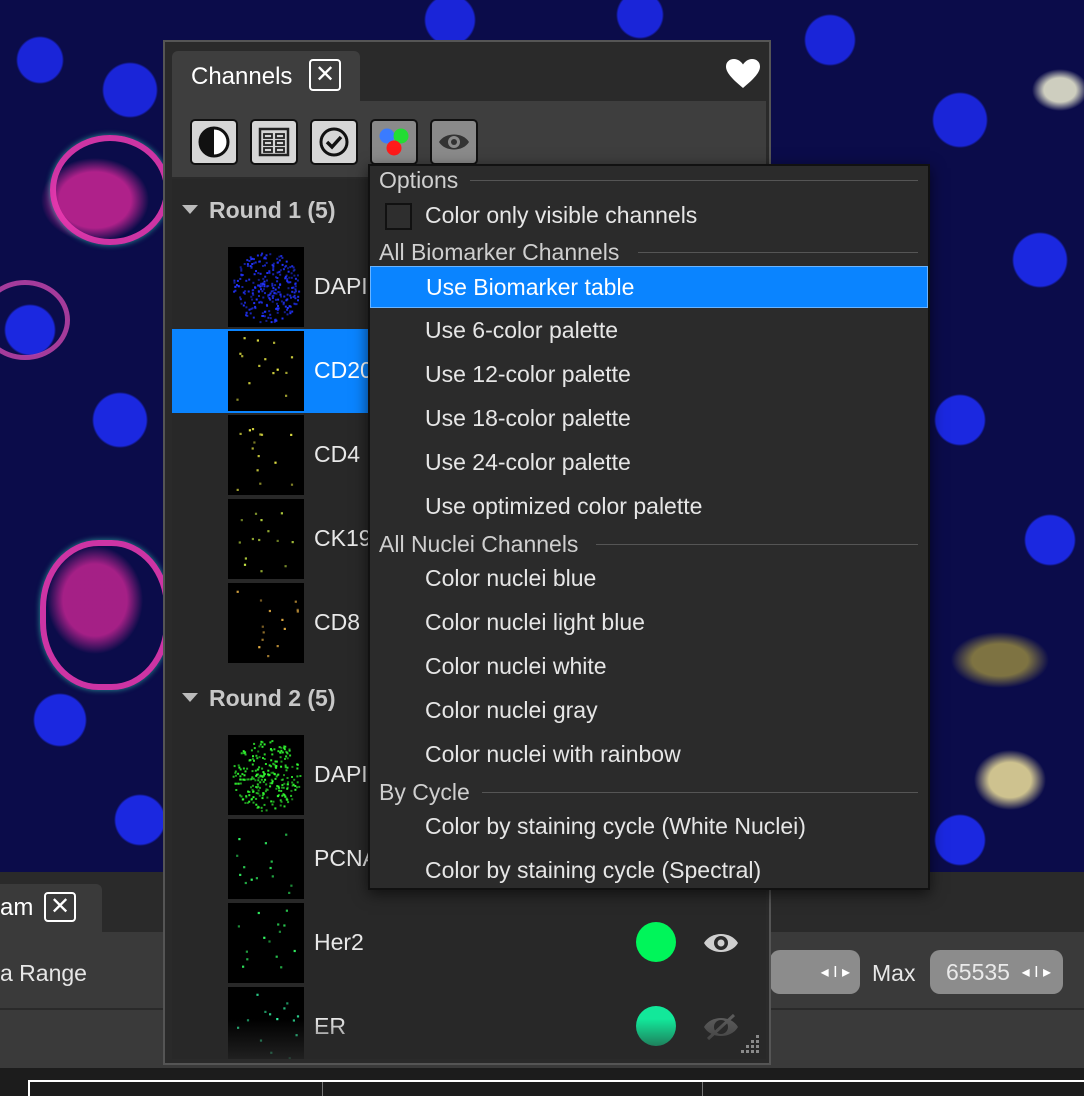 This screenshot has height=1096, width=1084. I want to click on channel-name: CK19, so click(343, 538).